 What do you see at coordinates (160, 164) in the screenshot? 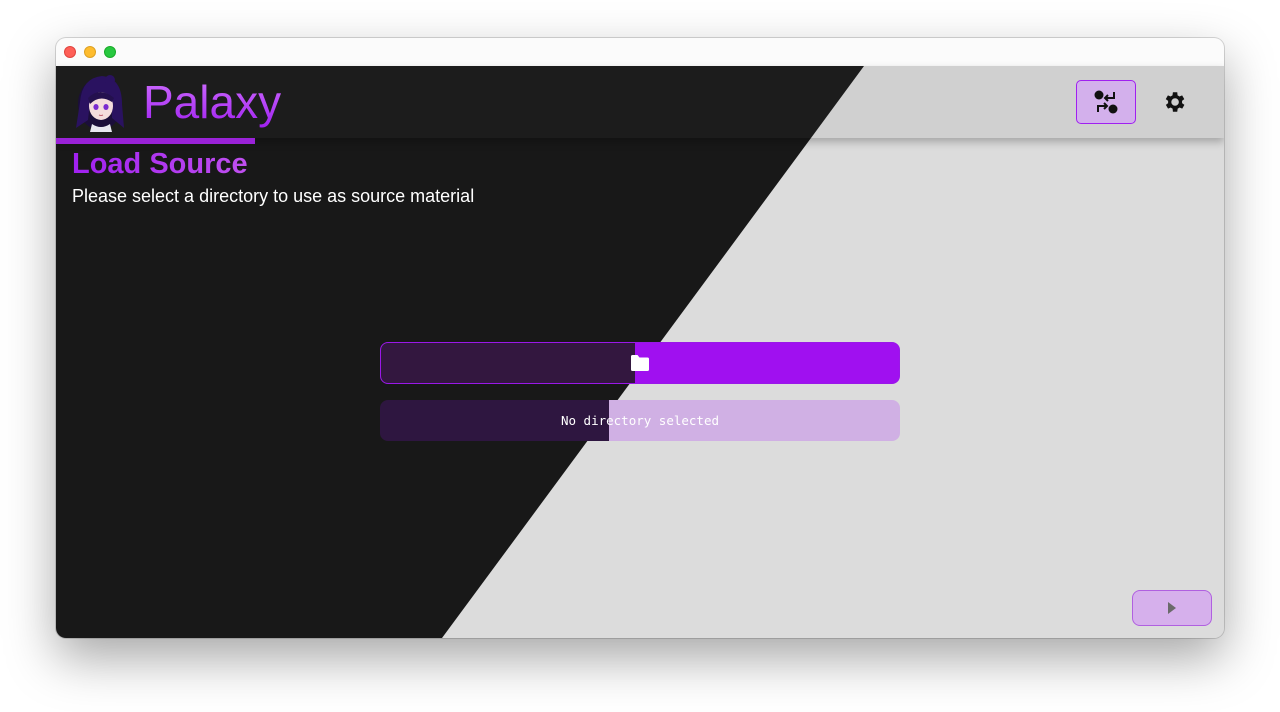
I see `page-title: Load Source` at bounding box center [160, 164].